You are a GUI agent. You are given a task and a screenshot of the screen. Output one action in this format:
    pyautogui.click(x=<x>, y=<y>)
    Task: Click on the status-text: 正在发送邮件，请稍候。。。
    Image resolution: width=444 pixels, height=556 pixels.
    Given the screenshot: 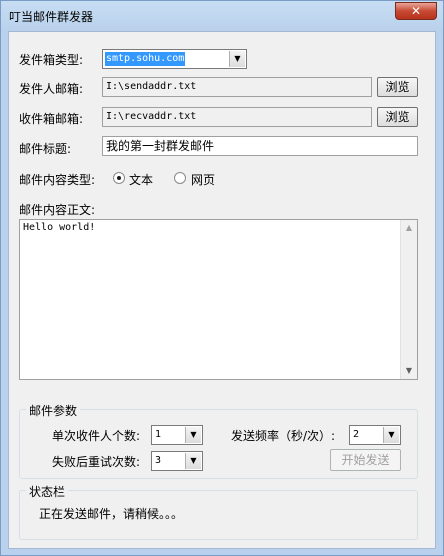 What is the action you would take?
    pyautogui.click(x=111, y=514)
    